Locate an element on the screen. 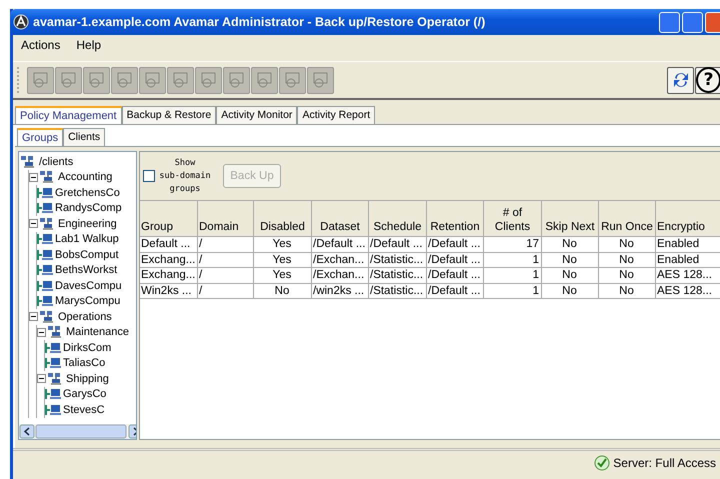 The width and height of the screenshot is (720, 479). horizontal-scrollbar is located at coordinates (77, 431).